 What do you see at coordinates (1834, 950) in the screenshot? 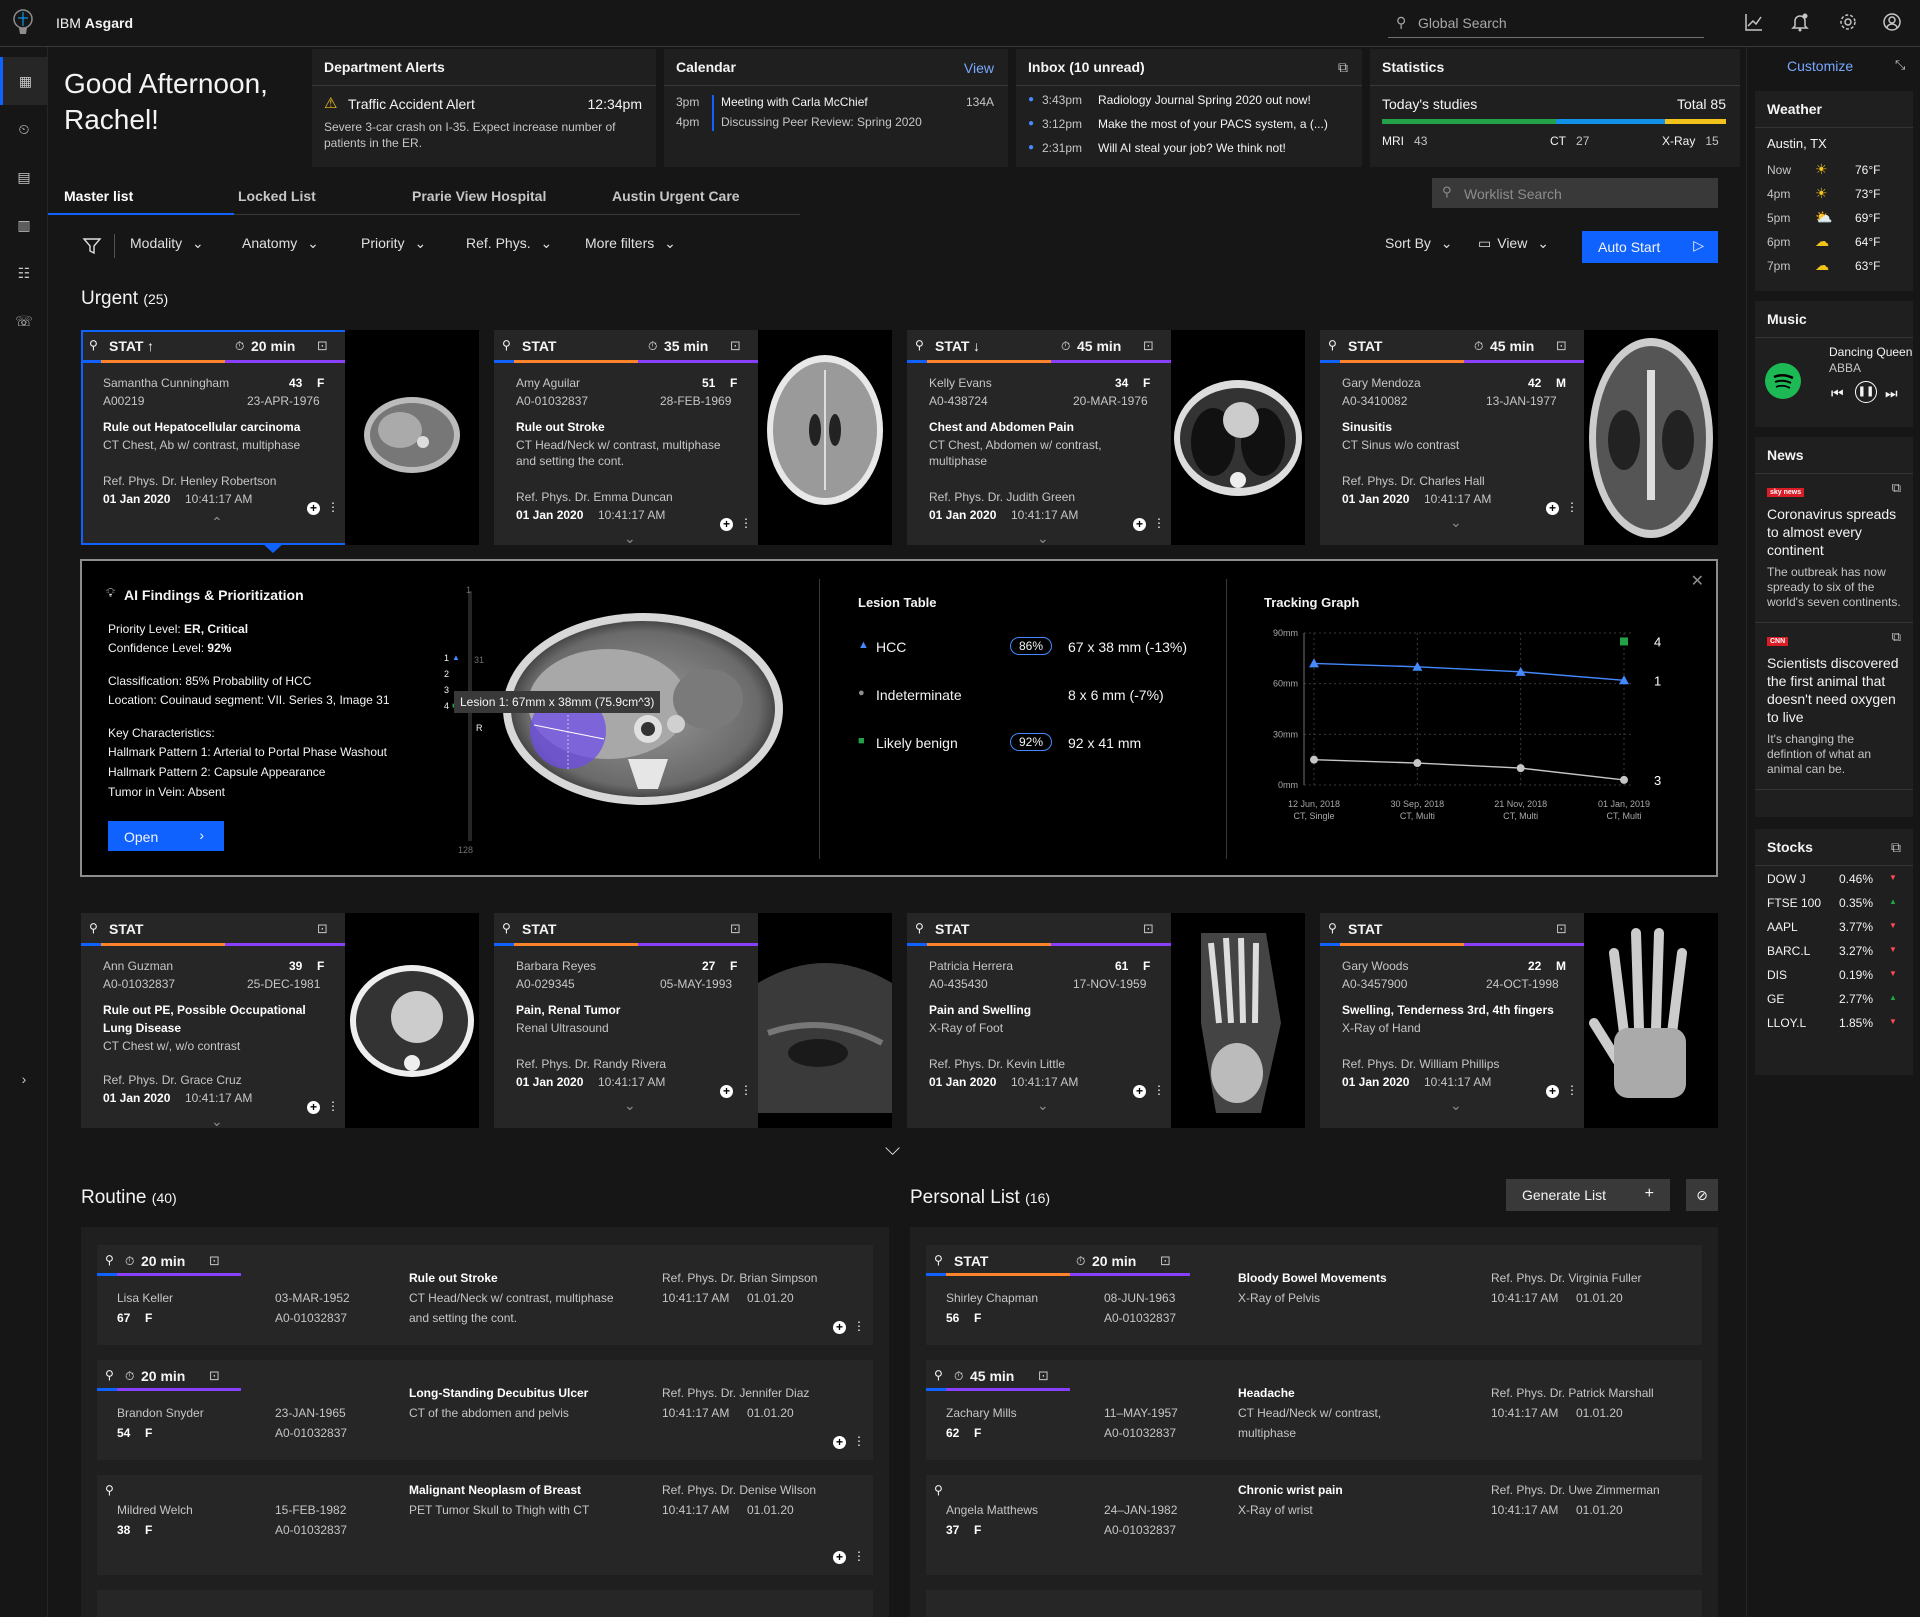
I see `stock-row: BARC.L 3.27% ▼` at bounding box center [1834, 950].